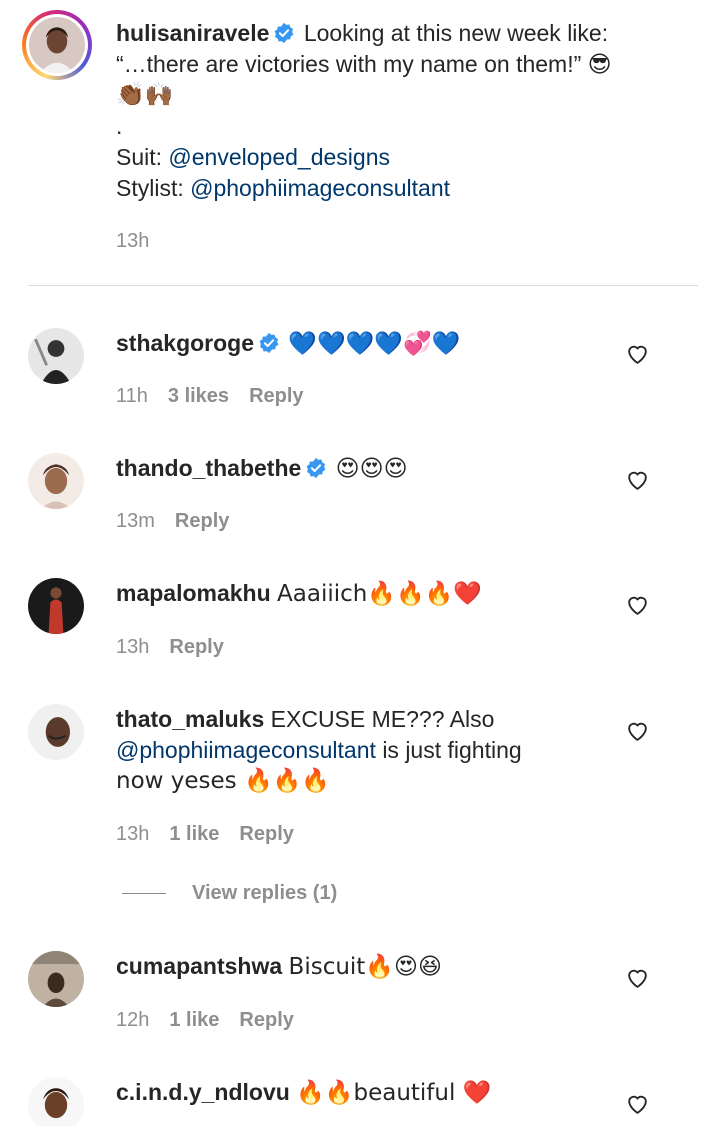 Image resolution: width=720 pixels, height=1126 pixels. Describe the element at coordinates (144, 893) in the screenshot. I see `view-replies-line` at that location.